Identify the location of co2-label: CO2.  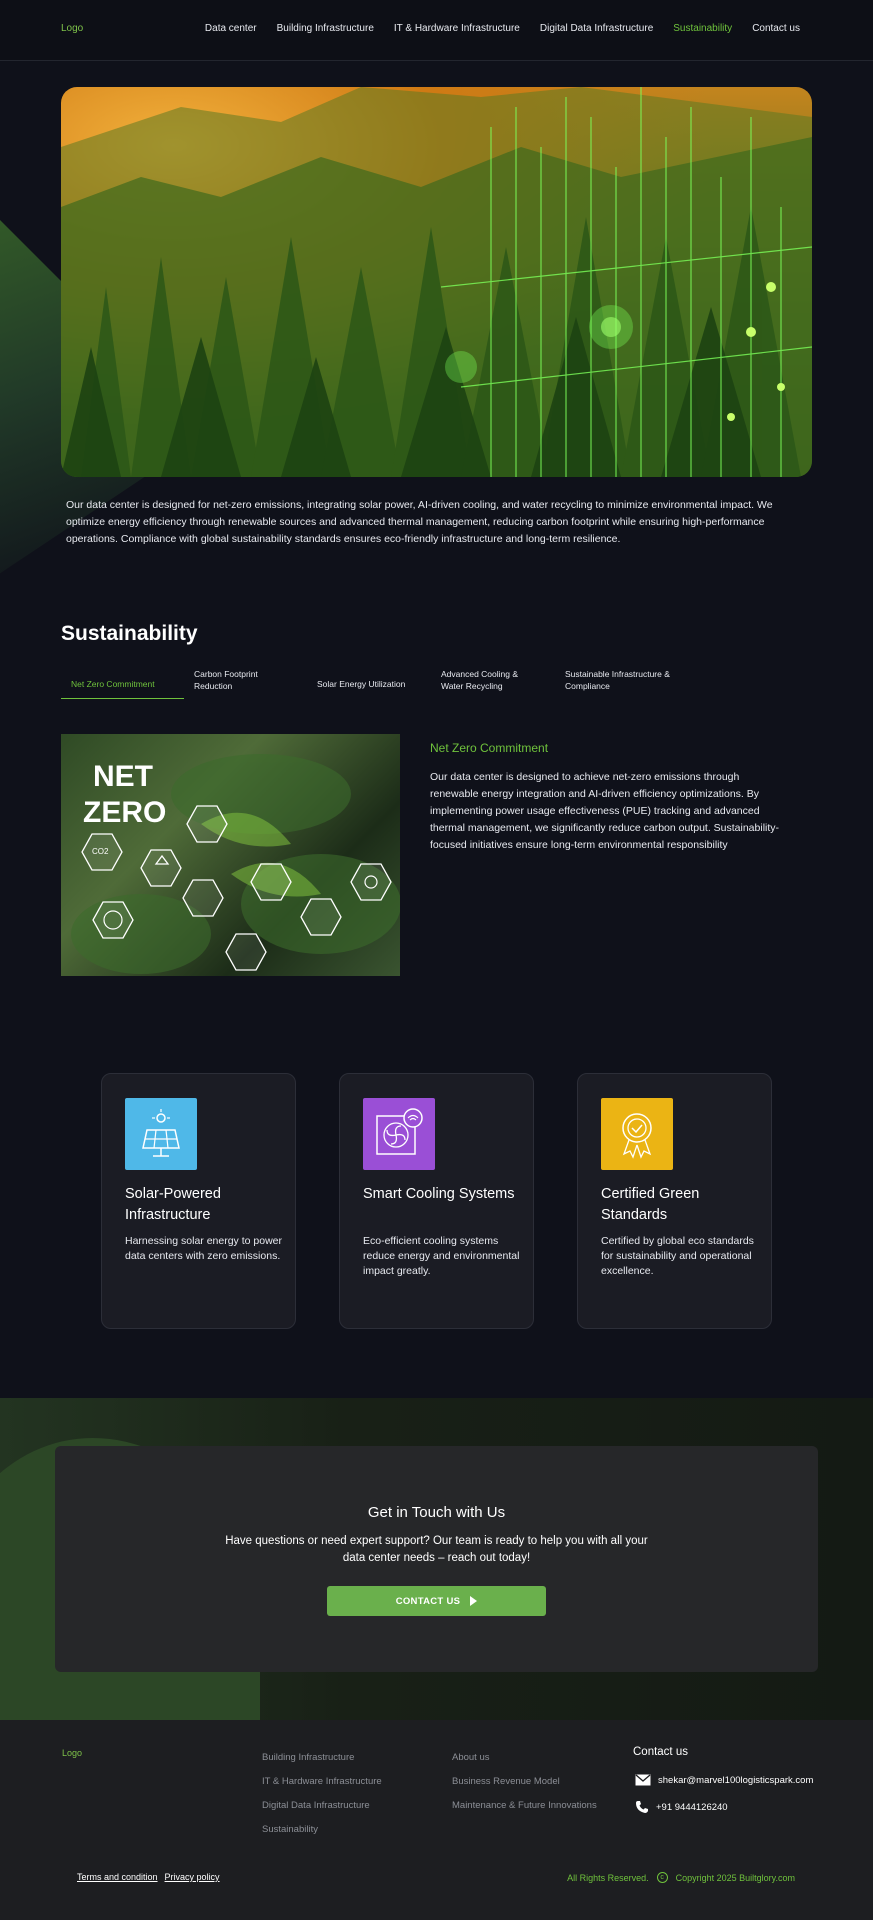
(100, 851).